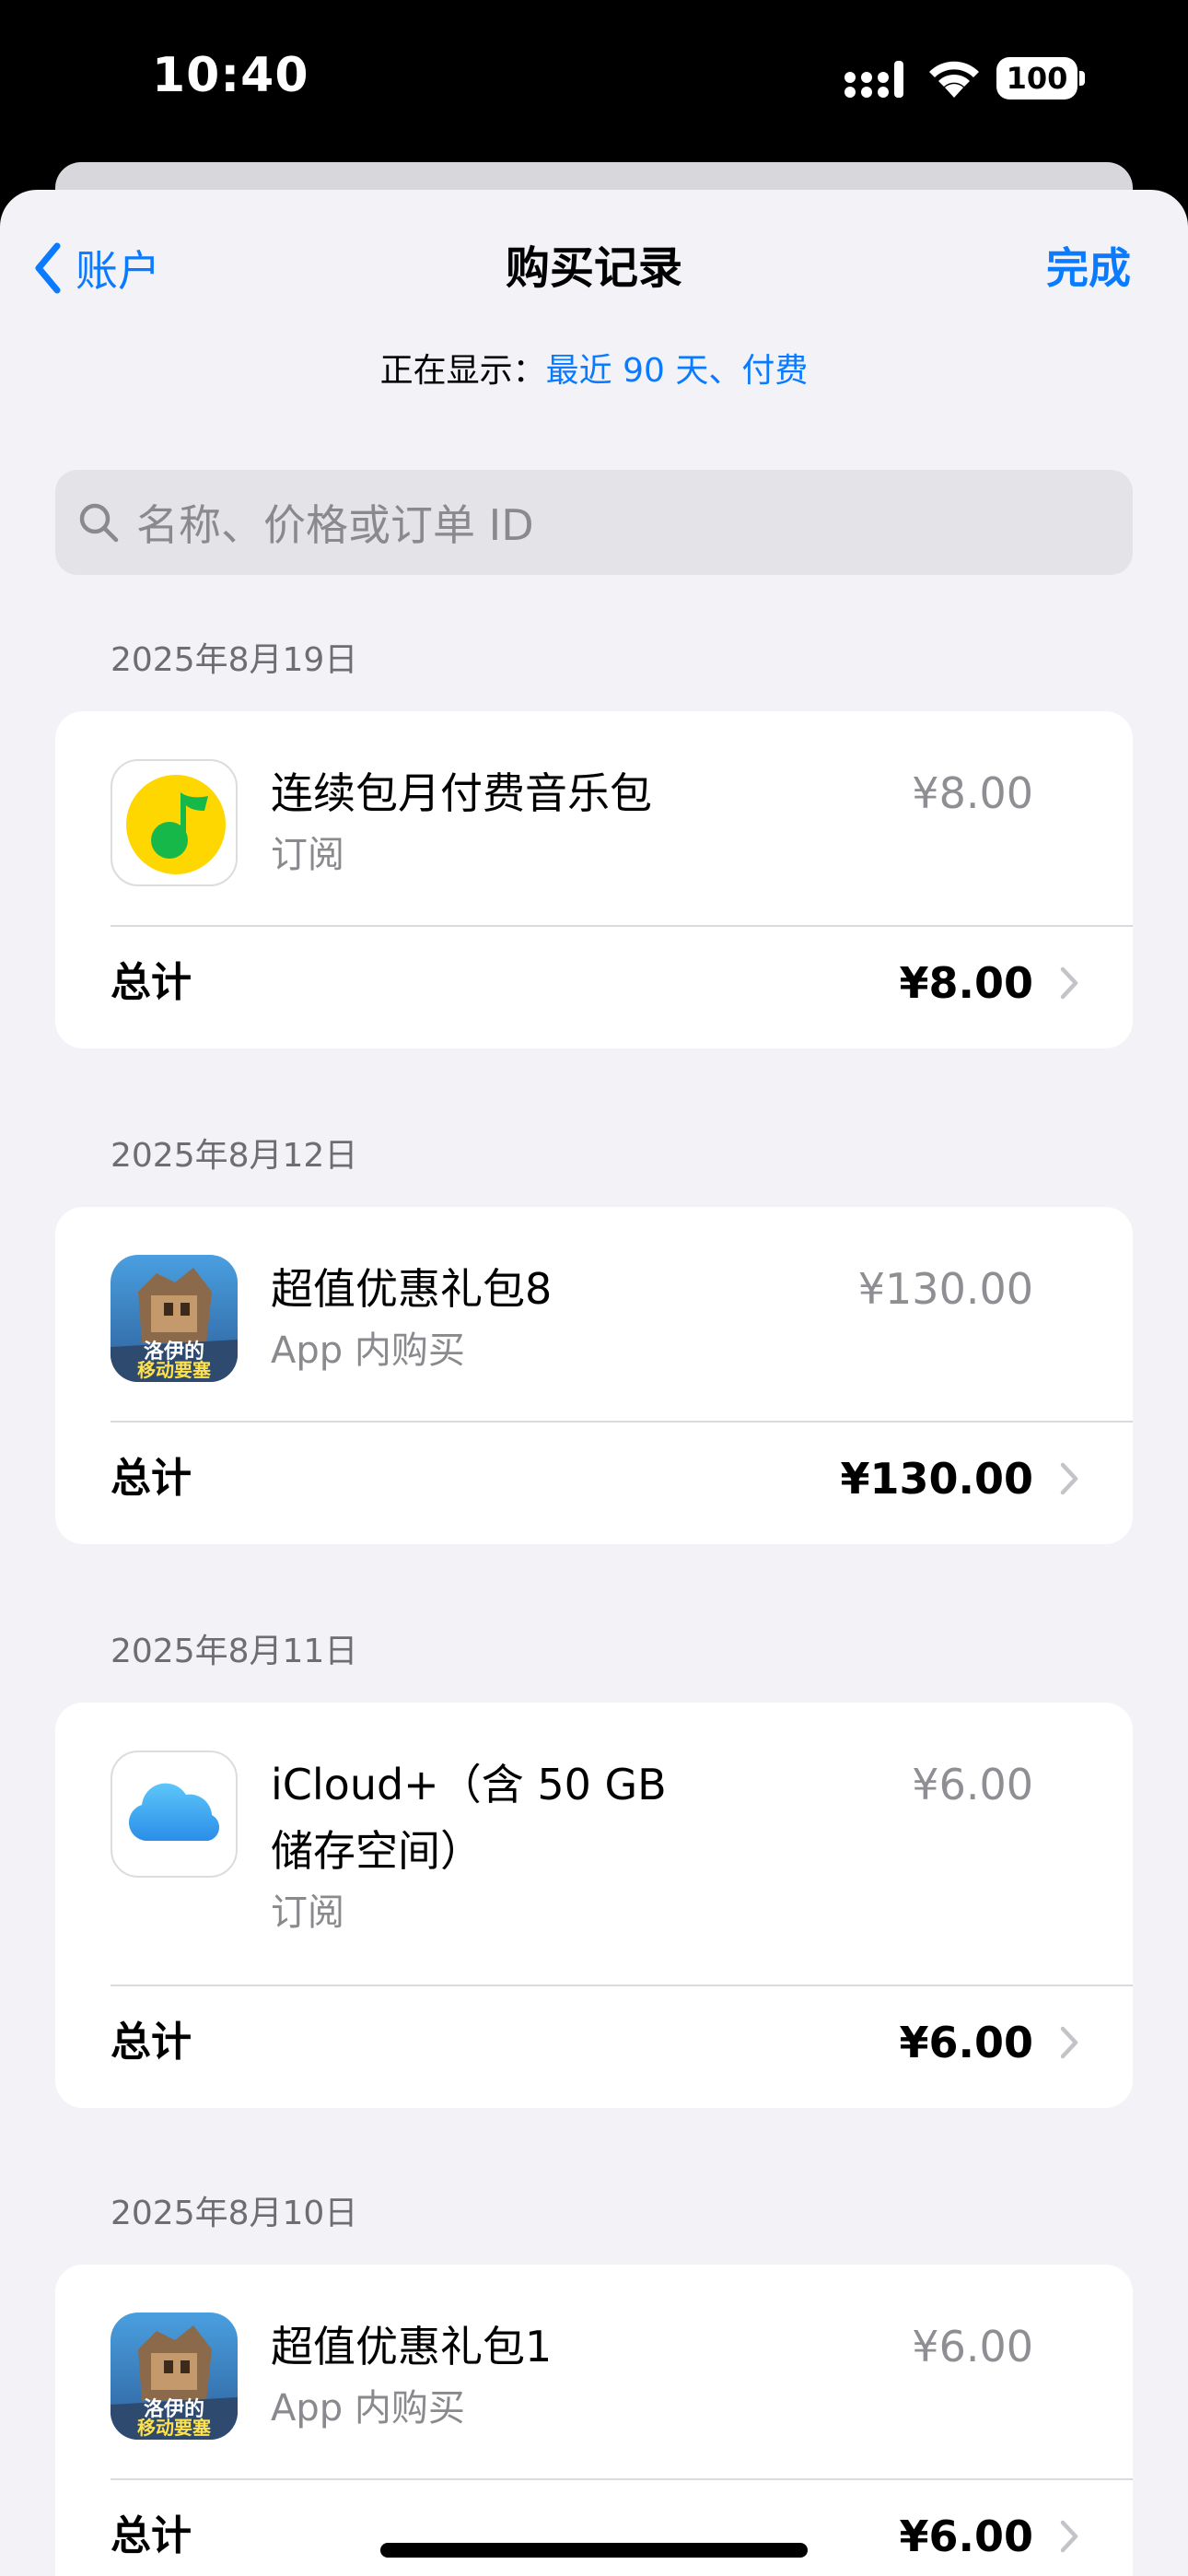 The image size is (1188, 2576). What do you see at coordinates (677, 371) in the screenshot?
I see `filter-value-link: 最近 90 天、付费` at bounding box center [677, 371].